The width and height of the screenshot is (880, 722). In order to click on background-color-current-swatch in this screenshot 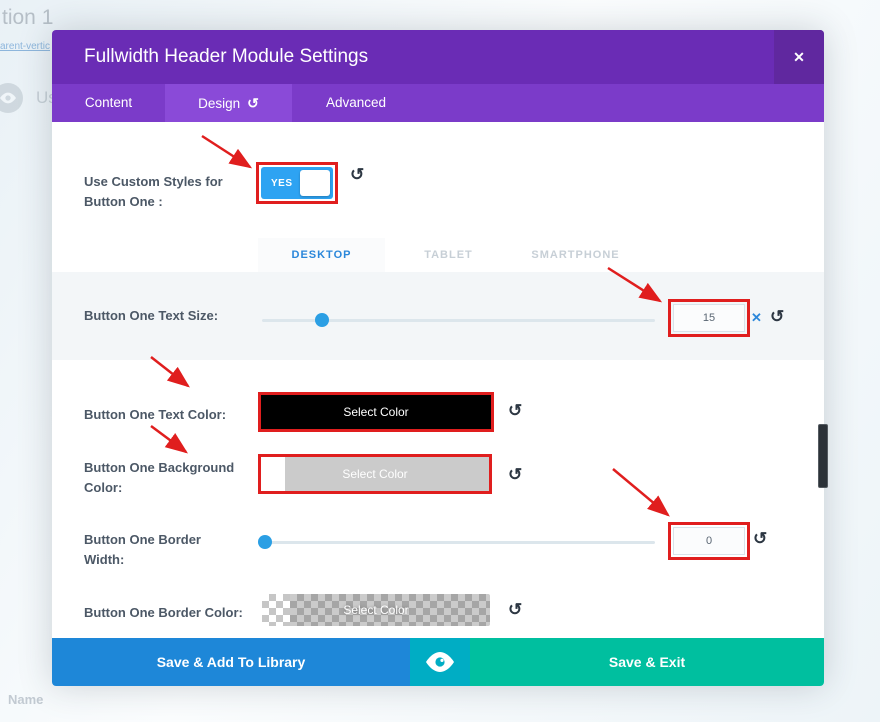, I will do `click(273, 474)`.